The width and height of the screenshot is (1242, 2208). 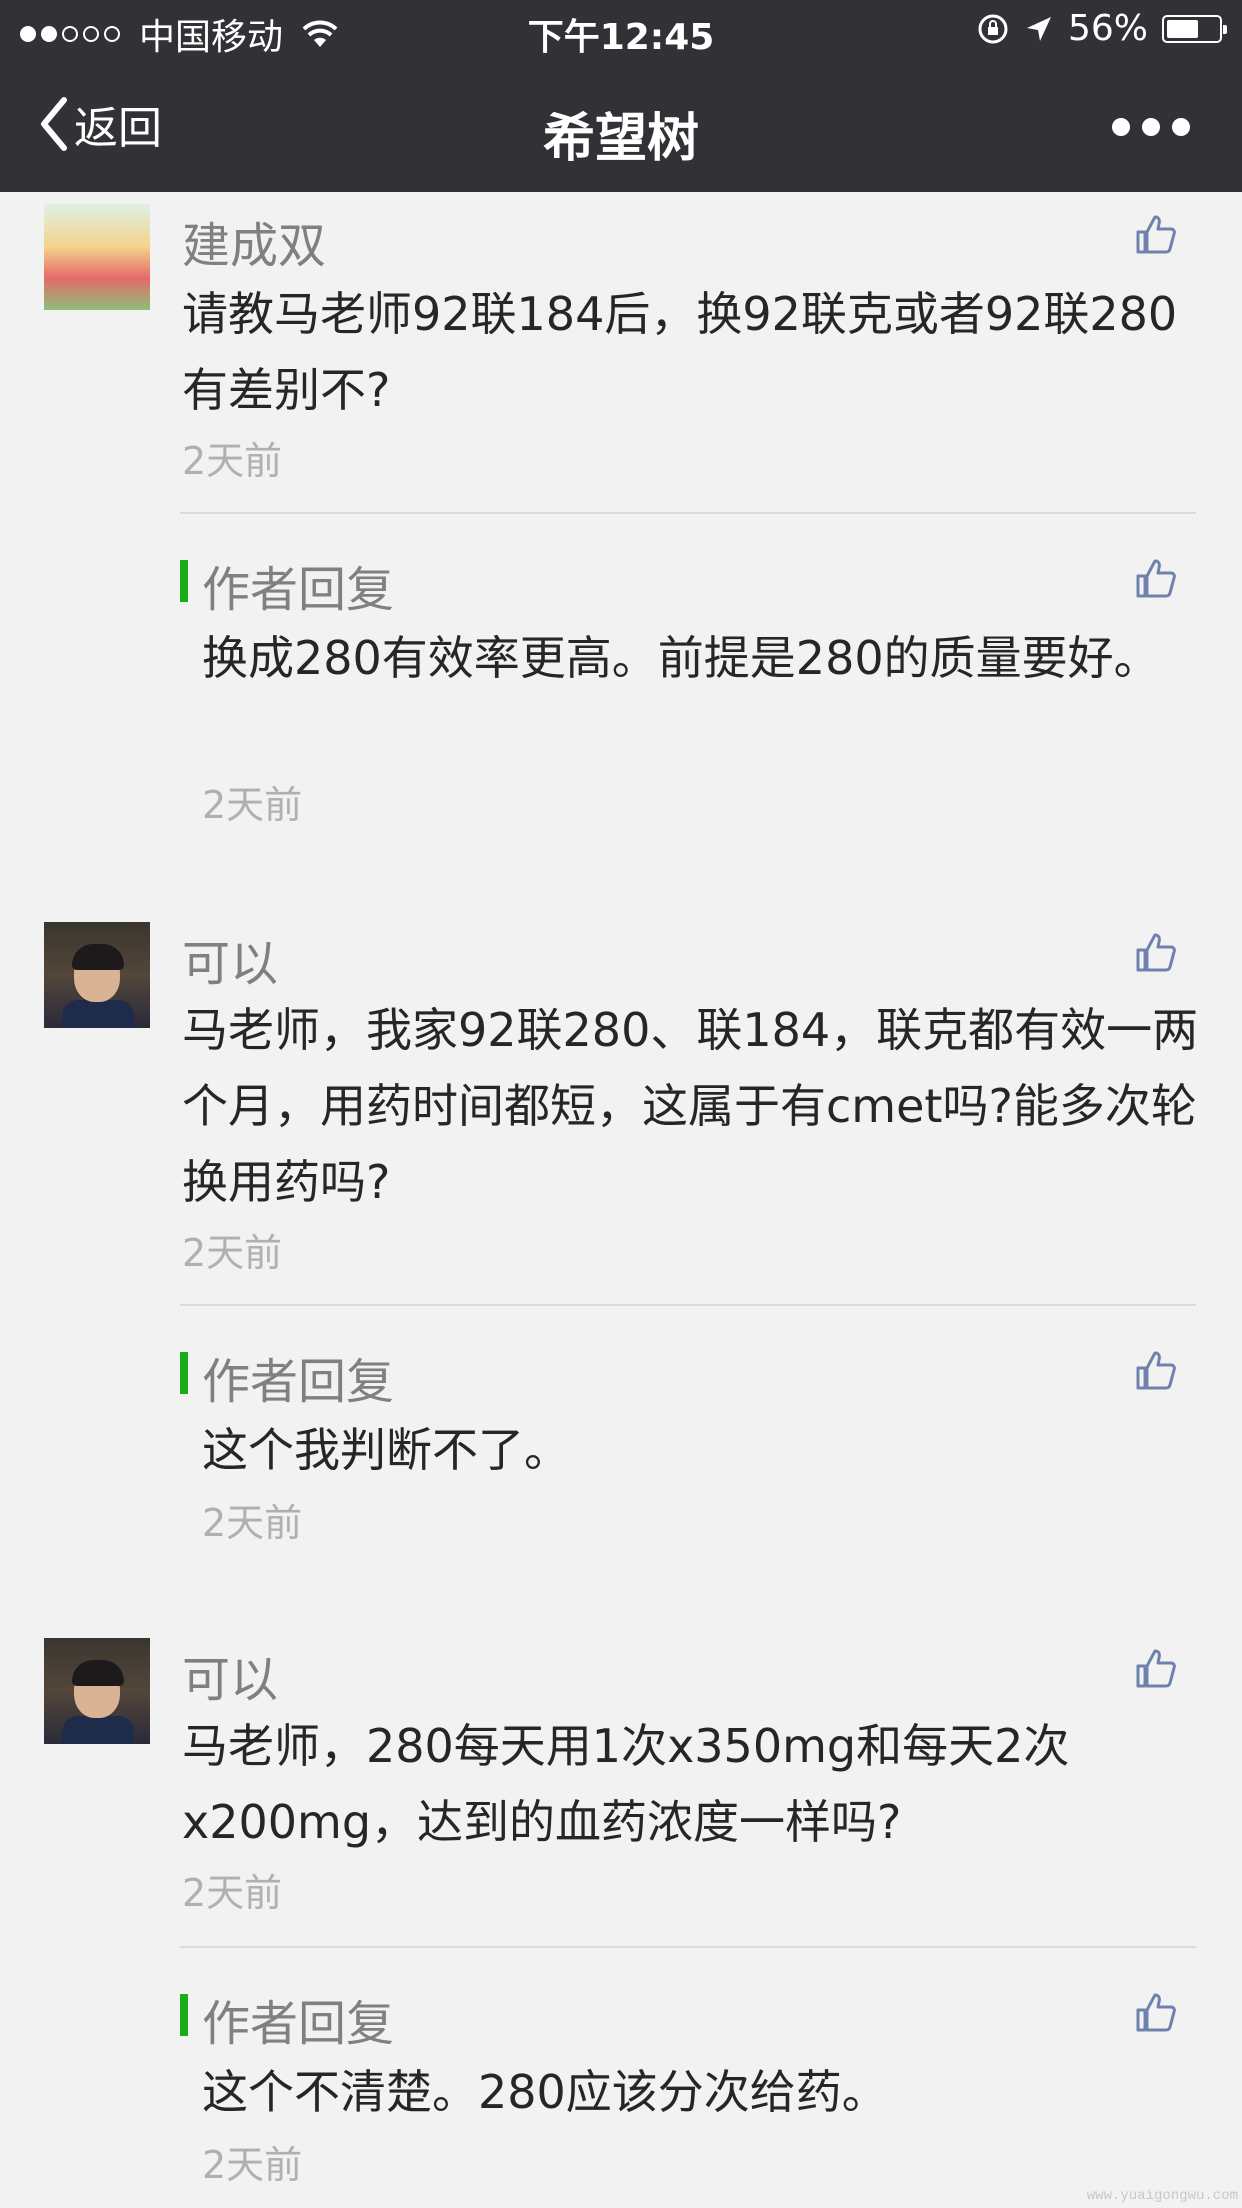 I want to click on reply-text: 换成280有效率更高。前提是280的质量要好。, so click(x=681, y=658).